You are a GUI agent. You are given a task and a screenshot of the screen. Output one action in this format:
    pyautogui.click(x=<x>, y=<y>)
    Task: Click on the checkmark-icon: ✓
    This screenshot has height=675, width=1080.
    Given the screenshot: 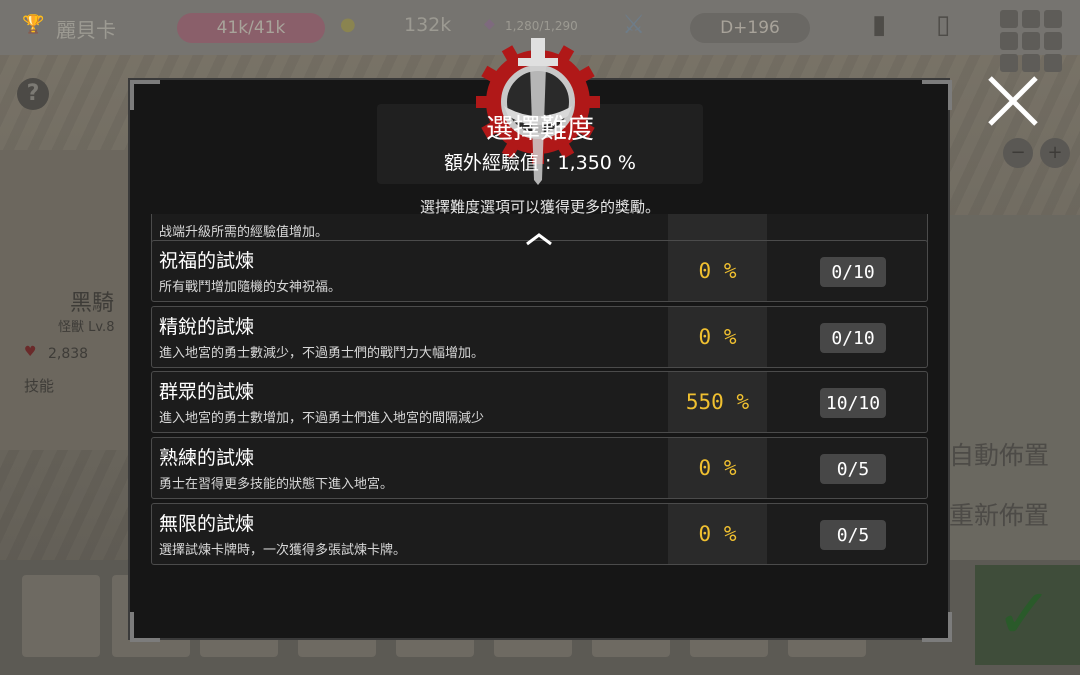 What is the action you would take?
    pyautogui.click(x=1024, y=614)
    